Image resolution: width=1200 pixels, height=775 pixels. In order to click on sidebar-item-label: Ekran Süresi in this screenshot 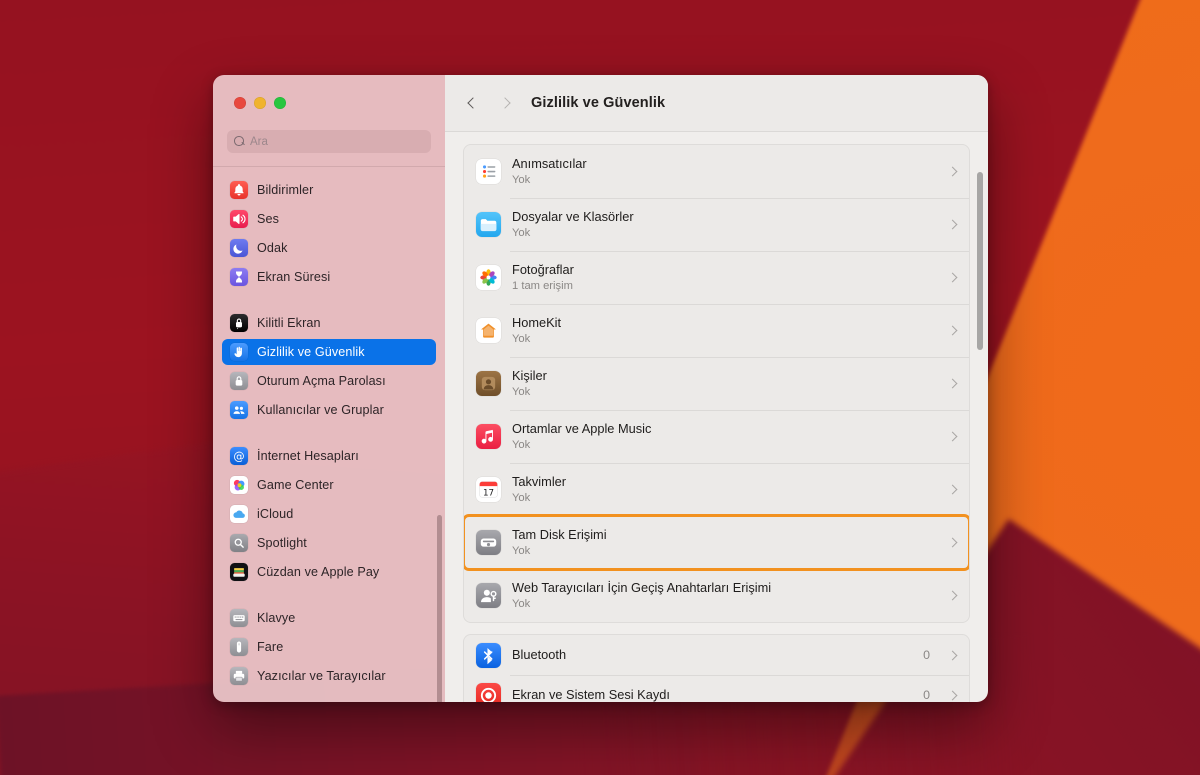, I will do `click(294, 277)`.